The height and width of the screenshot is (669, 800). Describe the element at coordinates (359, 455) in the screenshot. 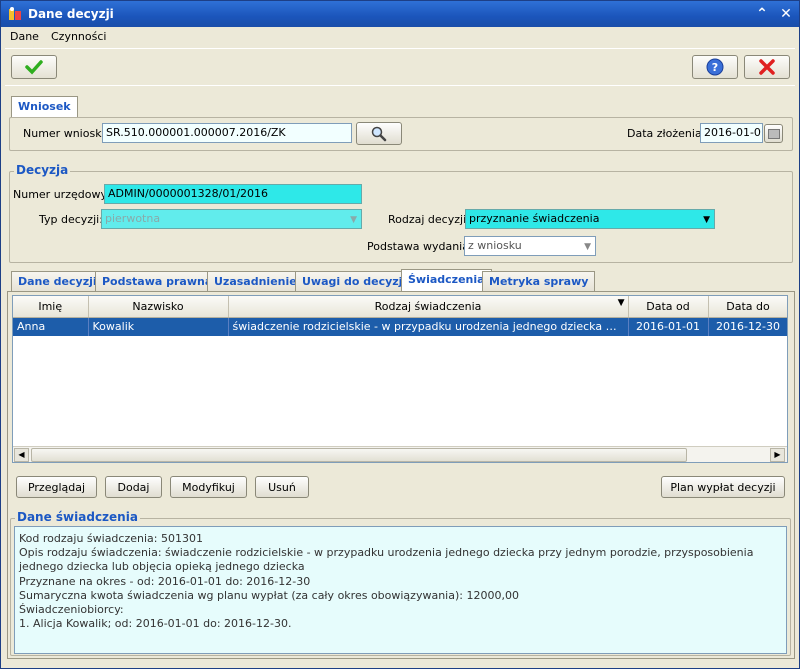

I see `scrollbar-thumb` at that location.